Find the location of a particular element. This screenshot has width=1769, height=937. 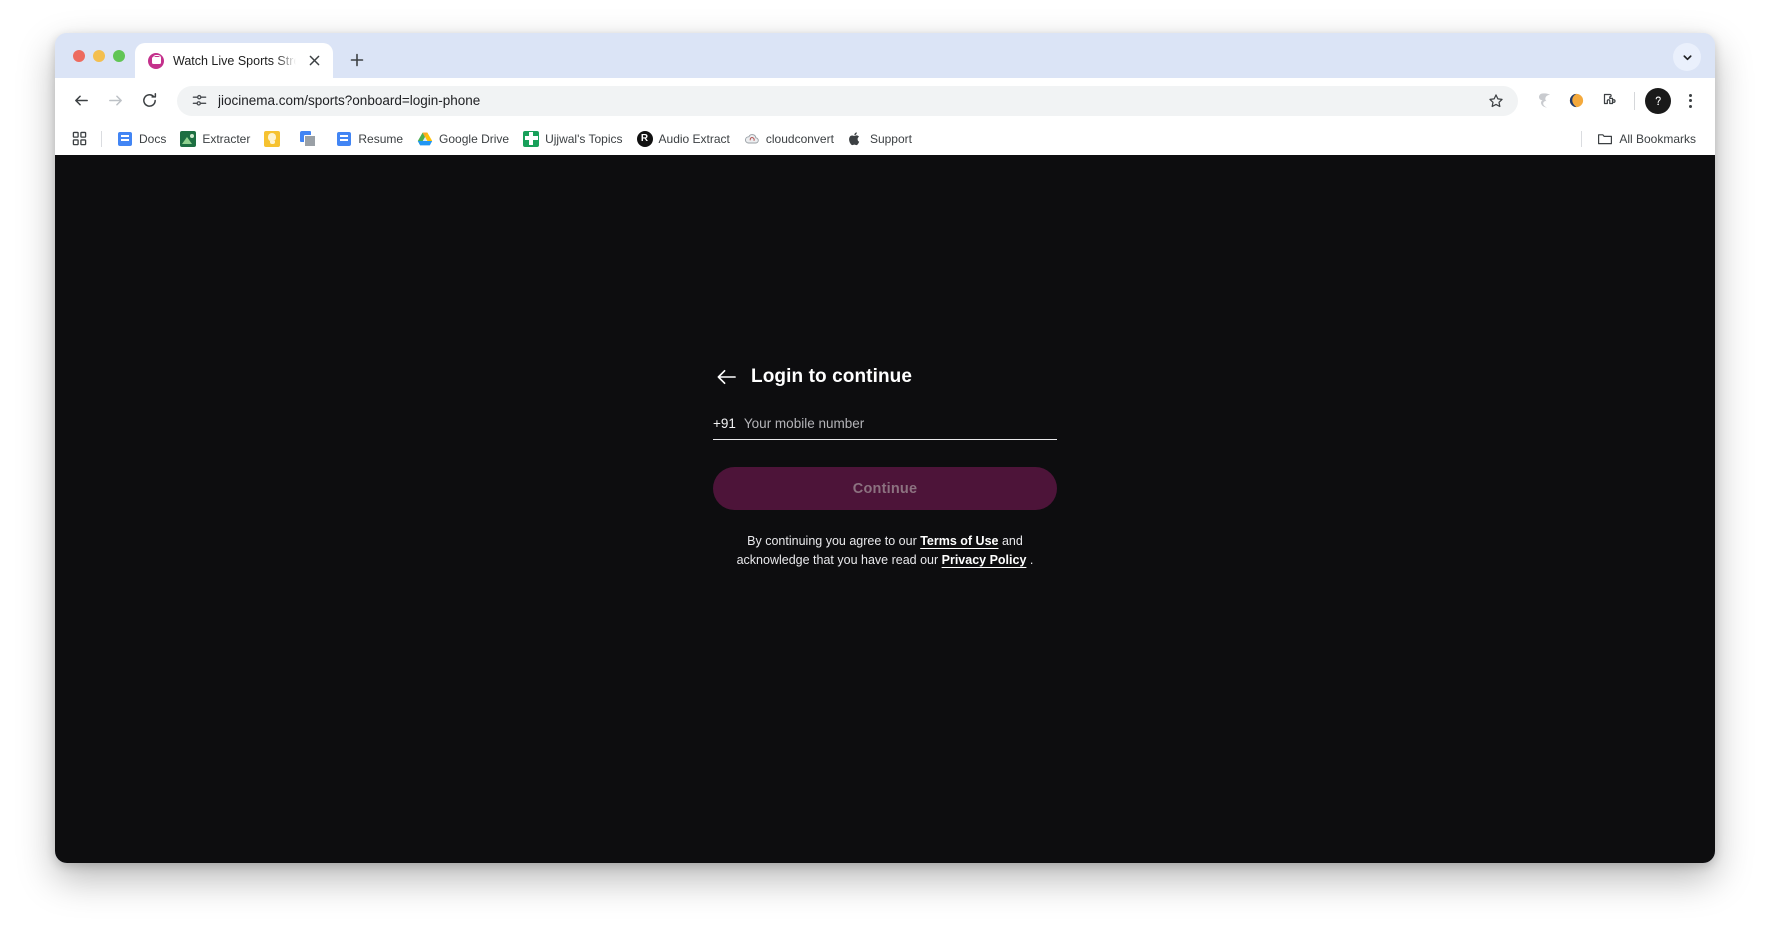

bookmark-cloudconvert: cloudconvert is located at coordinates (789, 139).